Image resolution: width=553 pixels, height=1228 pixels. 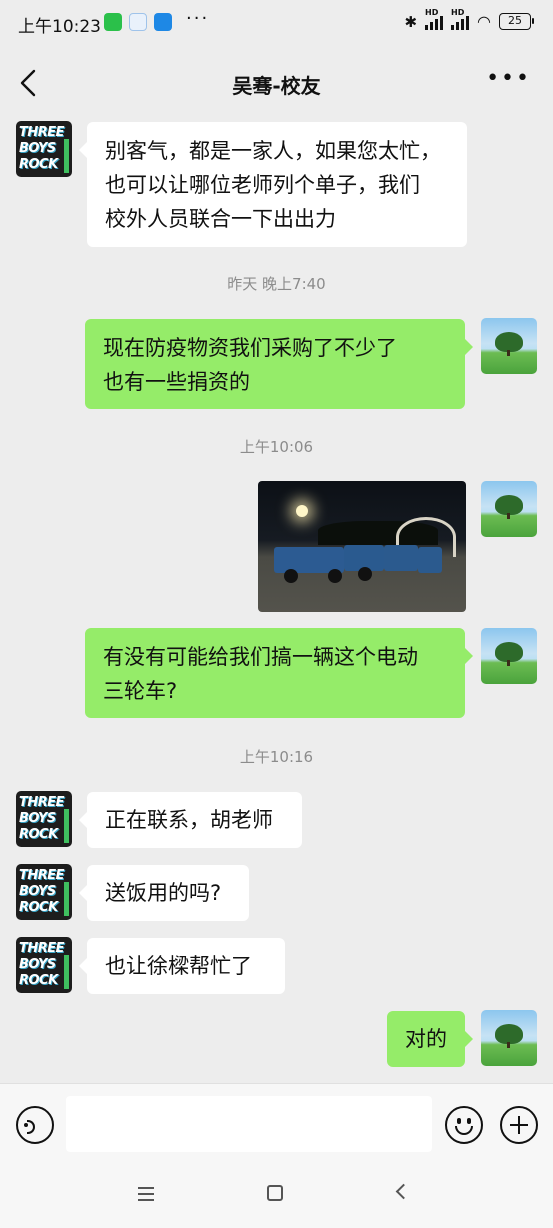 What do you see at coordinates (276, 284) in the screenshot?
I see `message-timestamp: 昨天 晚上7:40` at bounding box center [276, 284].